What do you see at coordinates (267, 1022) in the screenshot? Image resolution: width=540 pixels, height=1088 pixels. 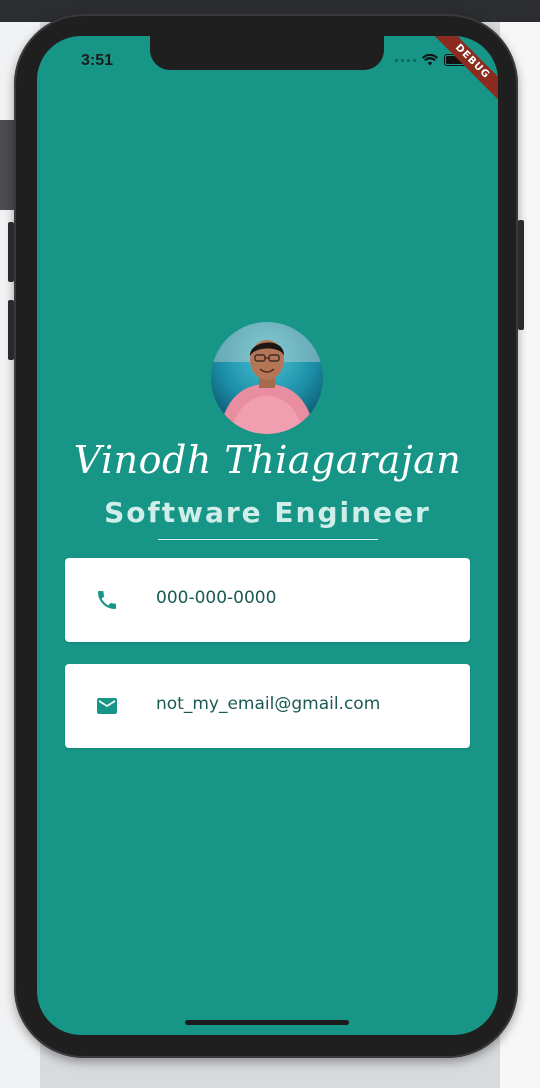 I see `home-indicator` at bounding box center [267, 1022].